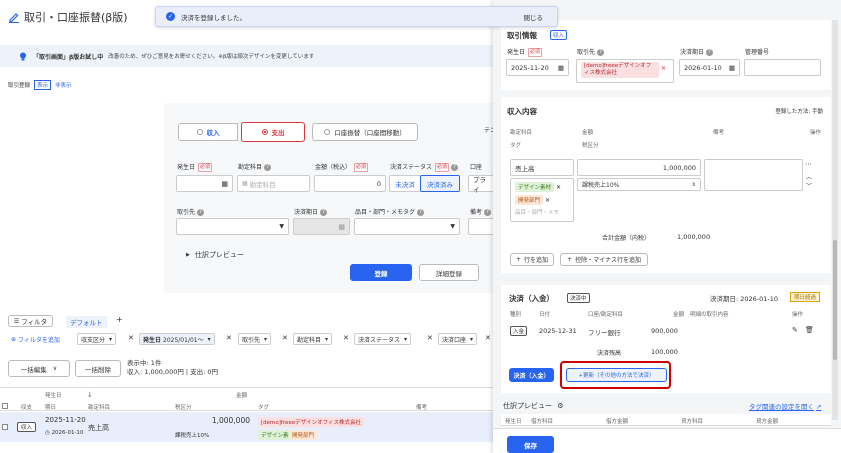 The width and height of the screenshot is (841, 453). I want to click on add-deduct-row-button: + 控除・マイナス行を追加, so click(604, 259).